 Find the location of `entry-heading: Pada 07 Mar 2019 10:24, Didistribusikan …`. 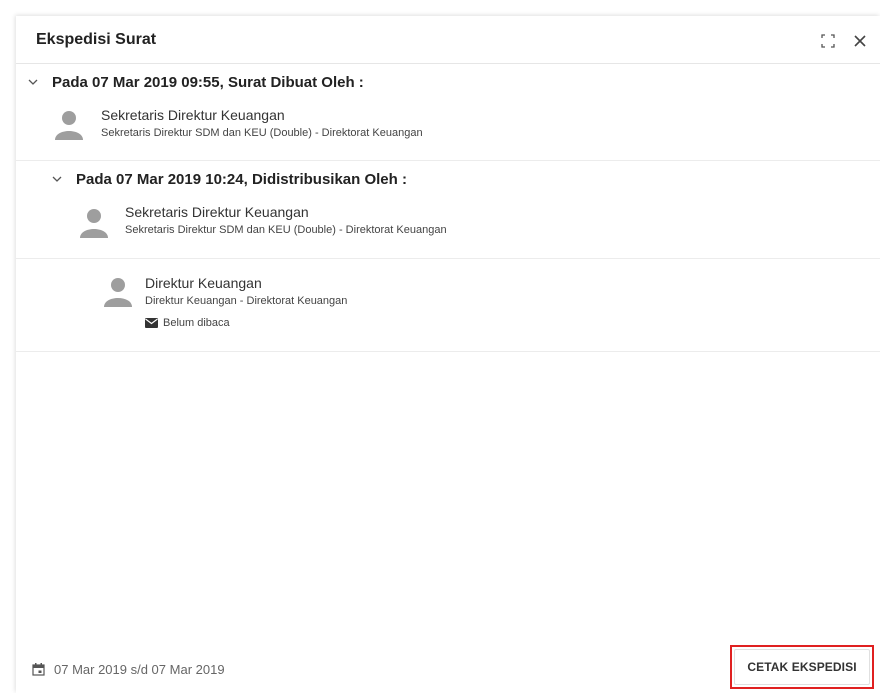

entry-heading: Pada 07 Mar 2019 10:24, Didistribusikan … is located at coordinates (241, 179).